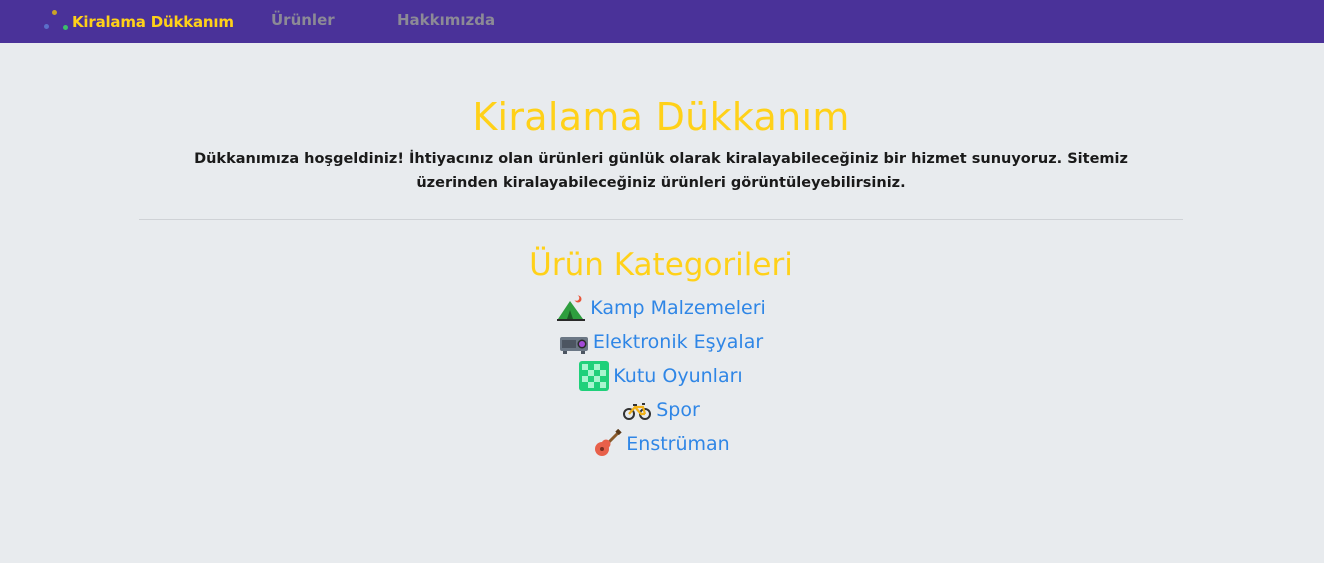 This screenshot has height=563, width=1324. I want to click on navbar: Kiralama Dükkanım Ürünler Hakkımızda, so click(662, 21).